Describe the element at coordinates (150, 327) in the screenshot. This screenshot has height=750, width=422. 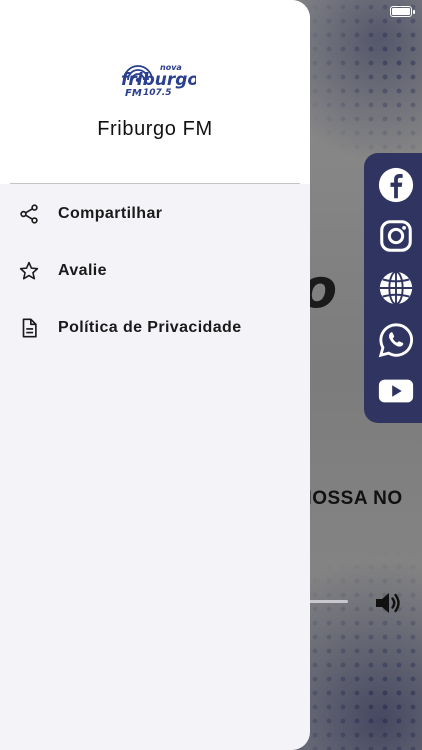
I see `menu-item-label: Política de Privacidade` at that location.